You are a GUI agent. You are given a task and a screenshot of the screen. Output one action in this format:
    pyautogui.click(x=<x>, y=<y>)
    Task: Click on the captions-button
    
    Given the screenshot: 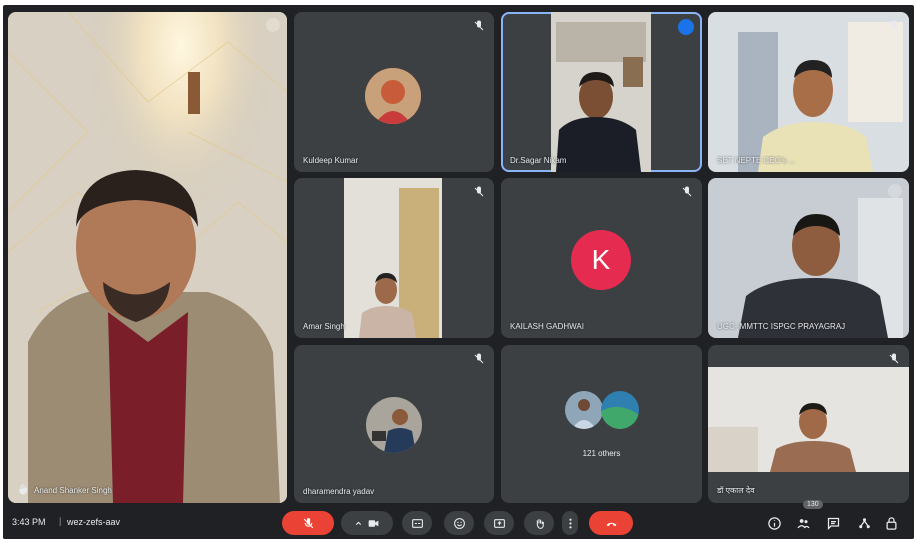 What is the action you would take?
    pyautogui.click(x=417, y=523)
    